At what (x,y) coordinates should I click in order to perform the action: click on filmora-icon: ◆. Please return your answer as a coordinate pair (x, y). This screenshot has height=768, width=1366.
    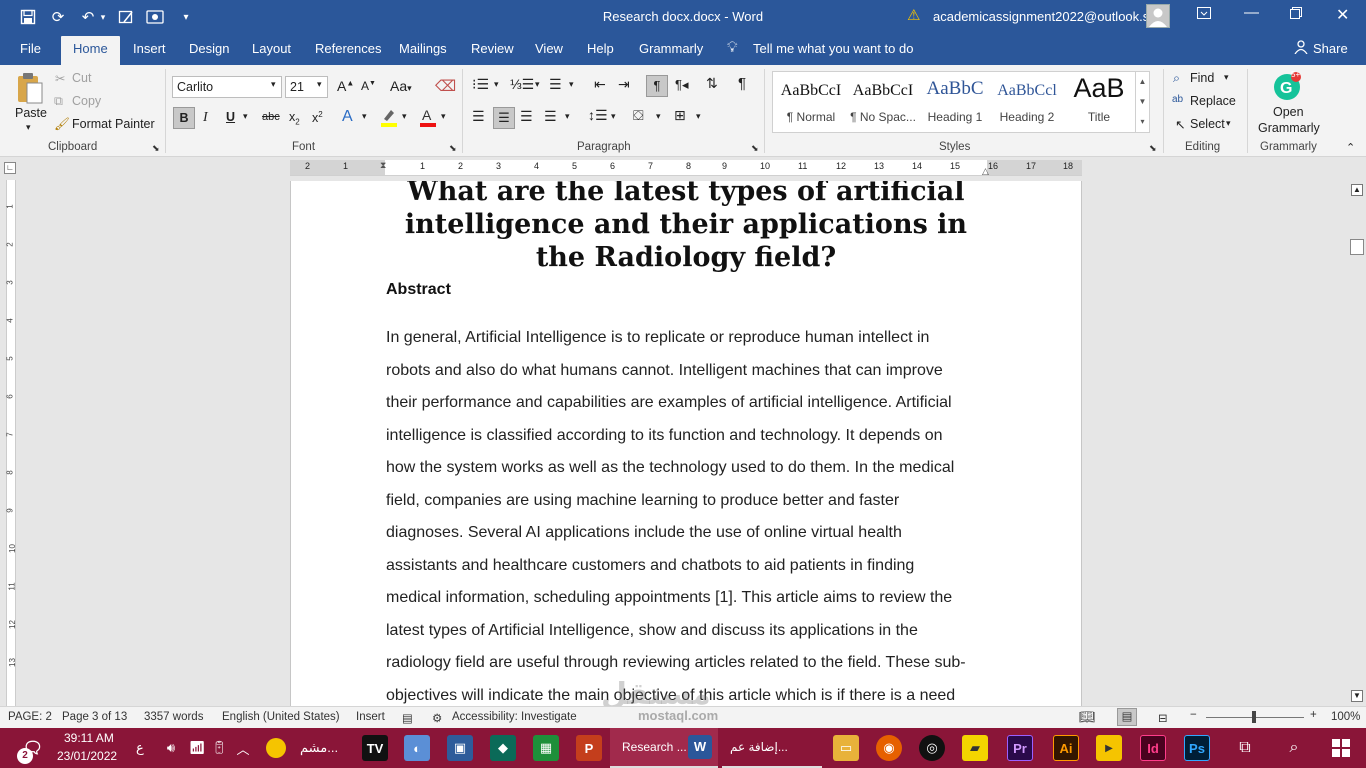
    Looking at the image, I should click on (503, 748).